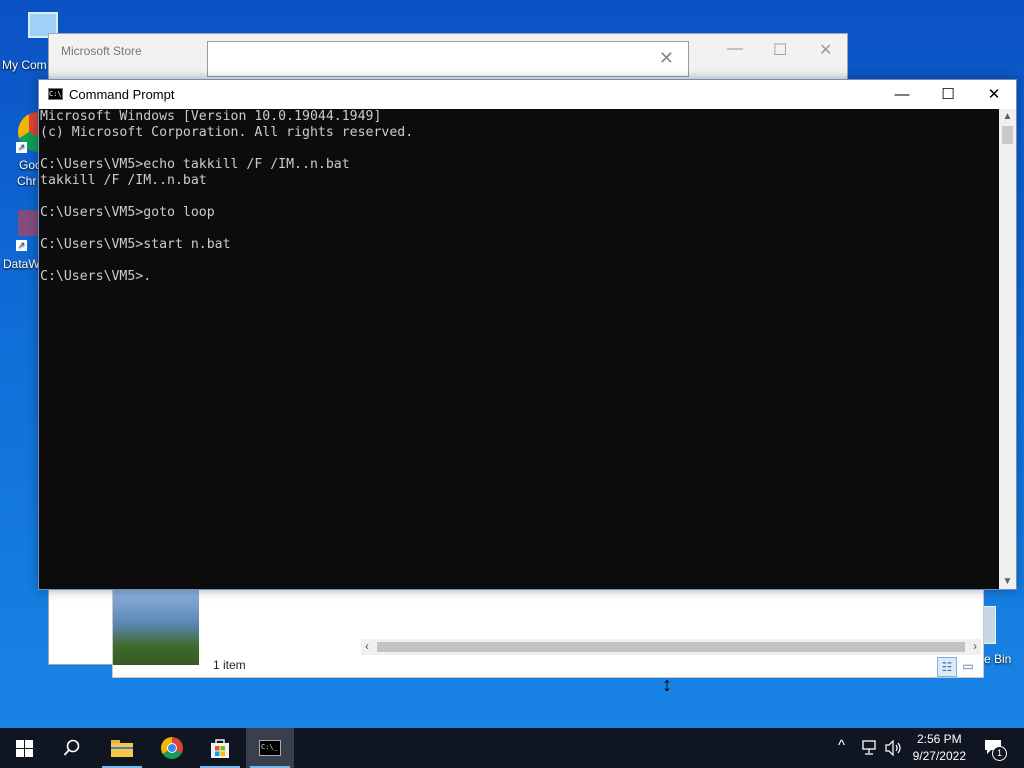 This screenshot has width=1024, height=768. I want to click on chrome-icon, so click(172, 748).